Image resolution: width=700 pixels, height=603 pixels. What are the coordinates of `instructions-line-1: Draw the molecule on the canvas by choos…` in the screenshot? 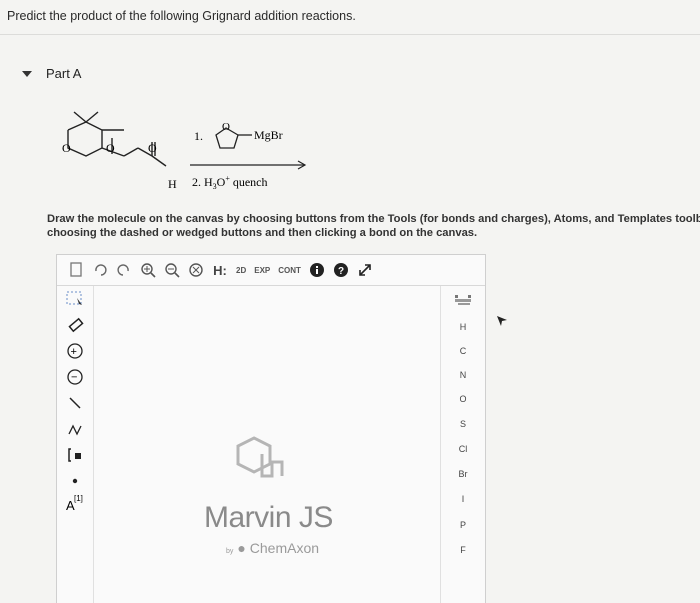 It's located at (373, 219).